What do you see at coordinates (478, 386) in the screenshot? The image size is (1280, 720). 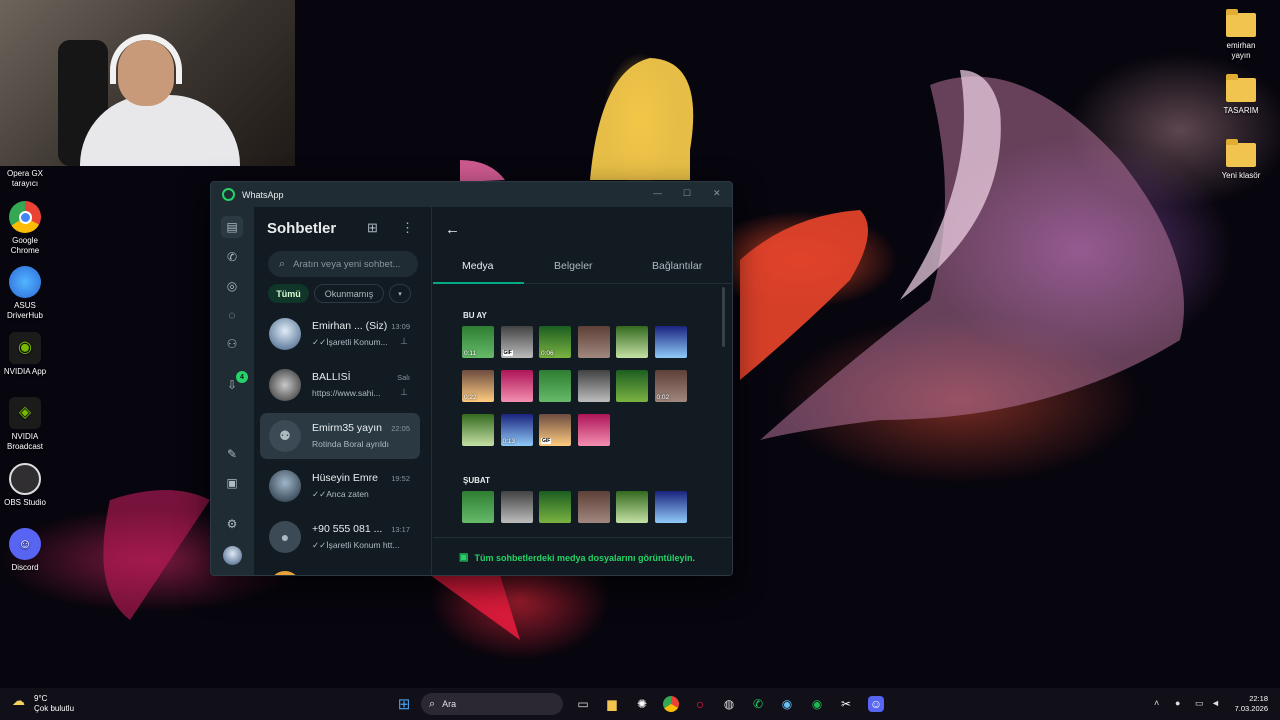 I see `media-thumbnail: 0:22` at bounding box center [478, 386].